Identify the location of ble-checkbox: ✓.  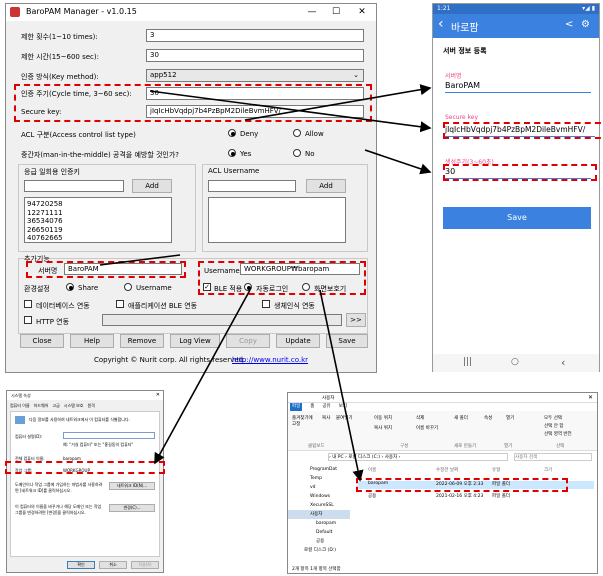
(207, 287).